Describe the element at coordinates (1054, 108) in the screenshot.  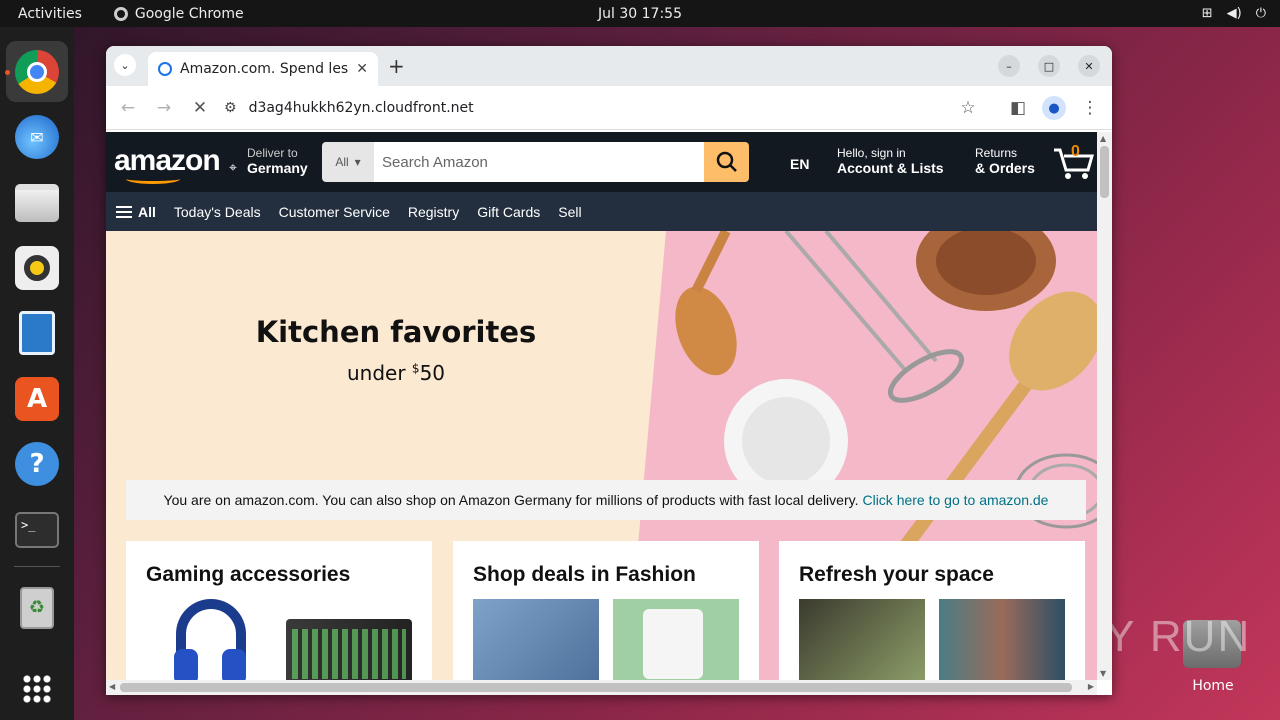
I see `profile-avatar: ●` at that location.